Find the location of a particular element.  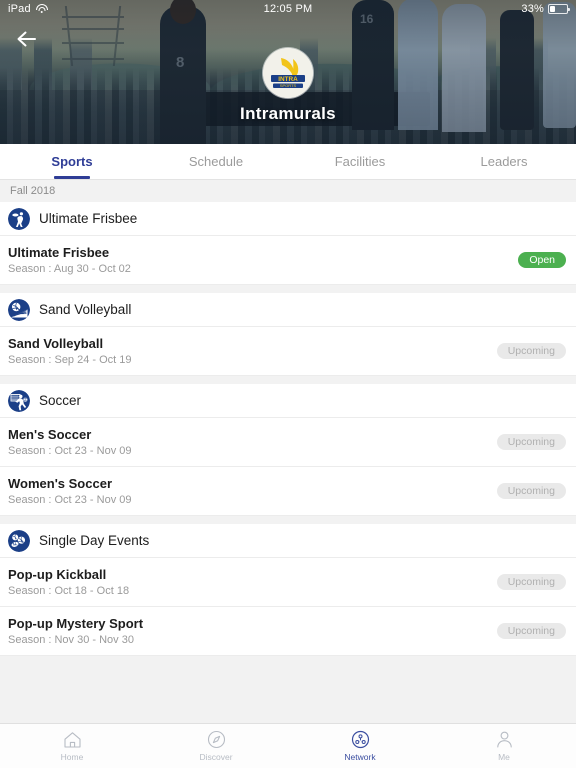

tab-facilities-label: Facilities is located at coordinates (360, 161).